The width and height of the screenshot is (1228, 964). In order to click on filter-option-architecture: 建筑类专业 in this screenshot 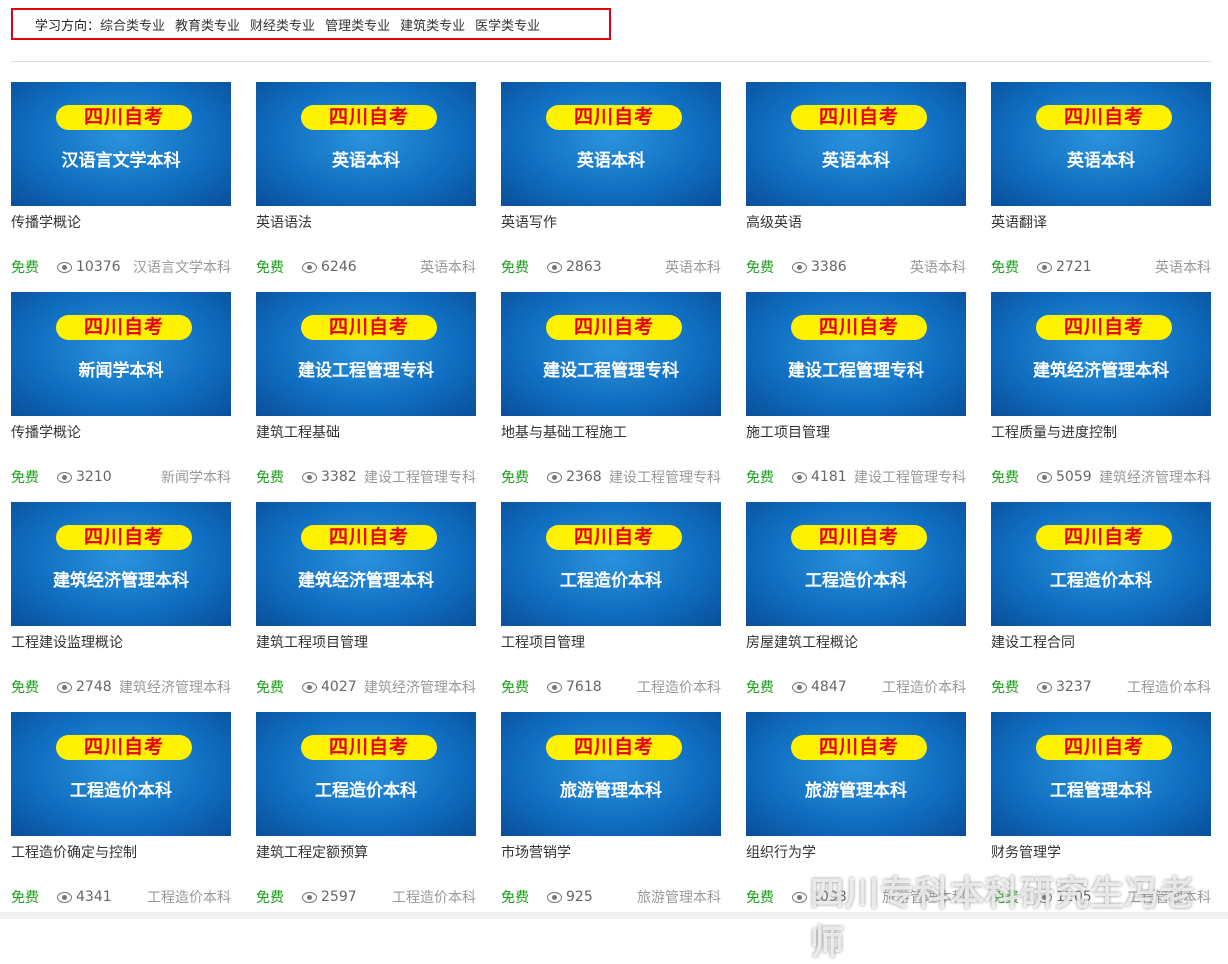, I will do `click(432, 24)`.